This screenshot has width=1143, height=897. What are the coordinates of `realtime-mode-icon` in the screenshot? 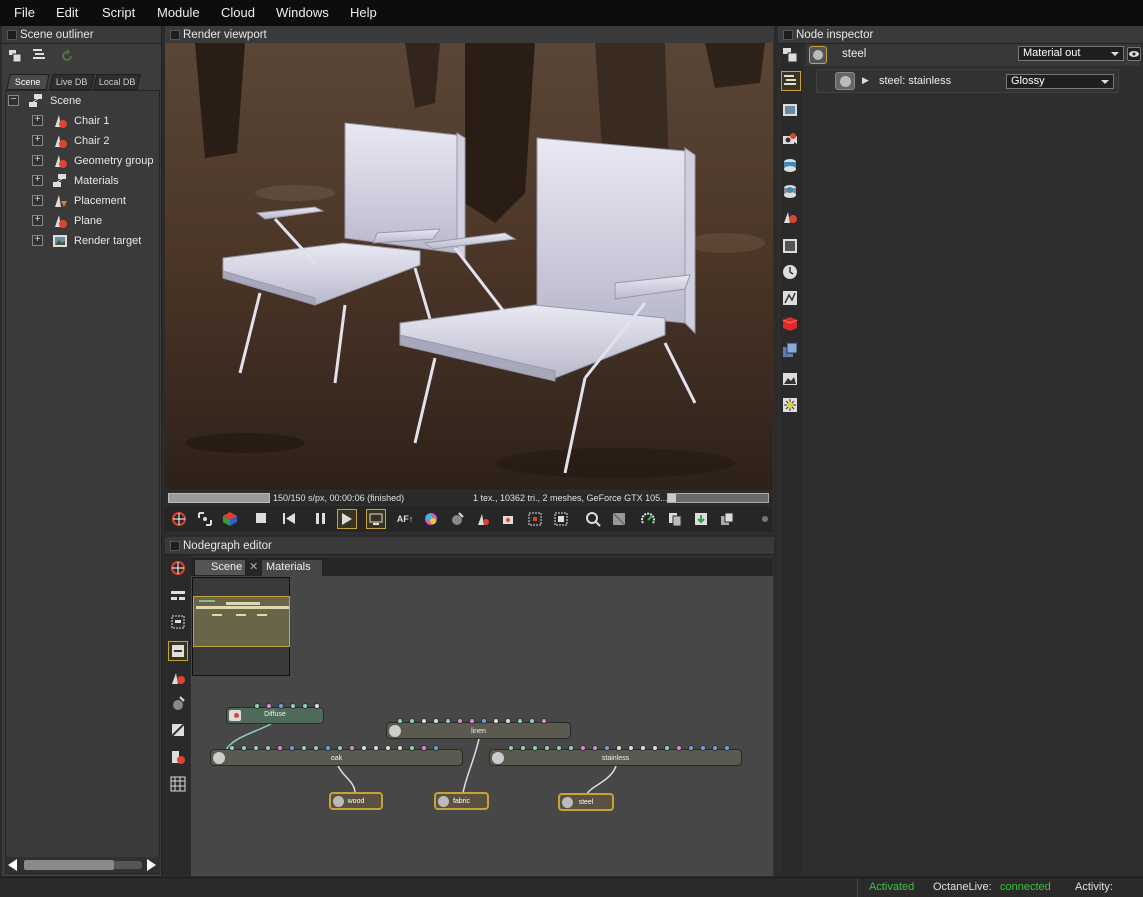 It's located at (376, 519).